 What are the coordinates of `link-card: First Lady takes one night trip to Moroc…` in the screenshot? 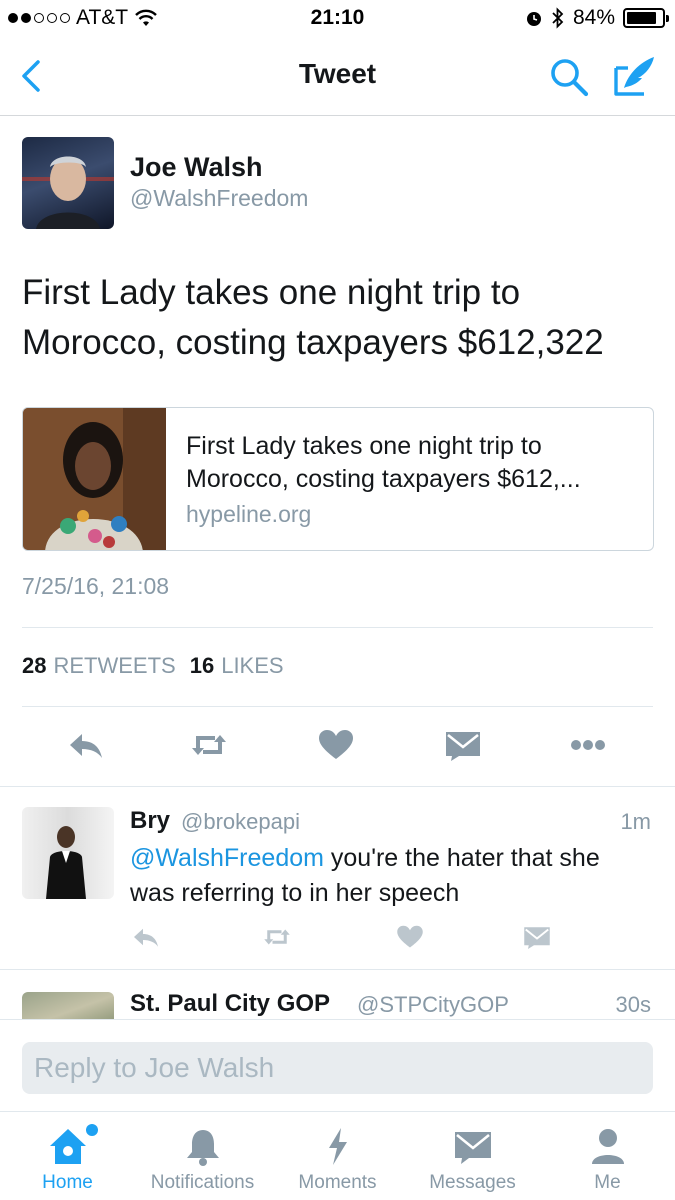 It's located at (338, 479).